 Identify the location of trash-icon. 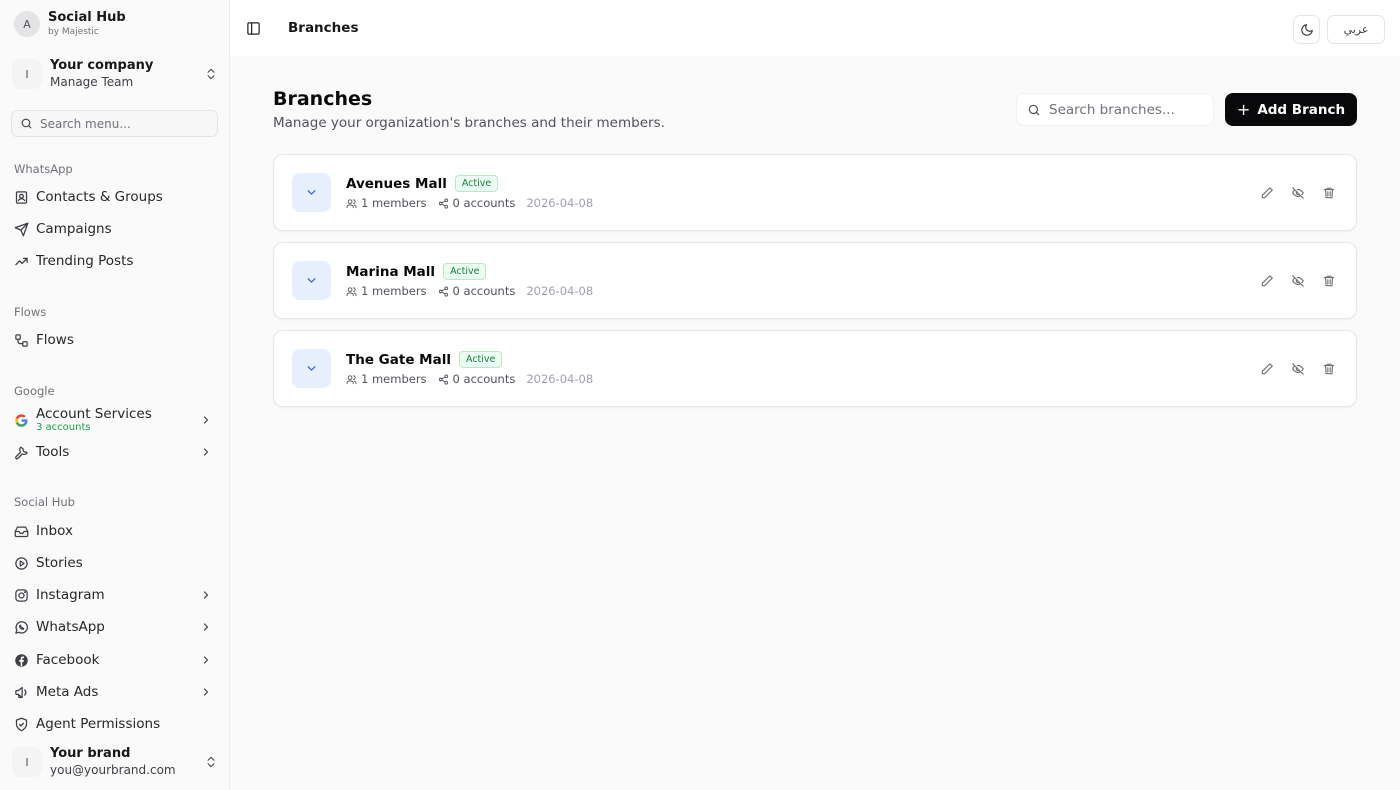
(1329, 369).